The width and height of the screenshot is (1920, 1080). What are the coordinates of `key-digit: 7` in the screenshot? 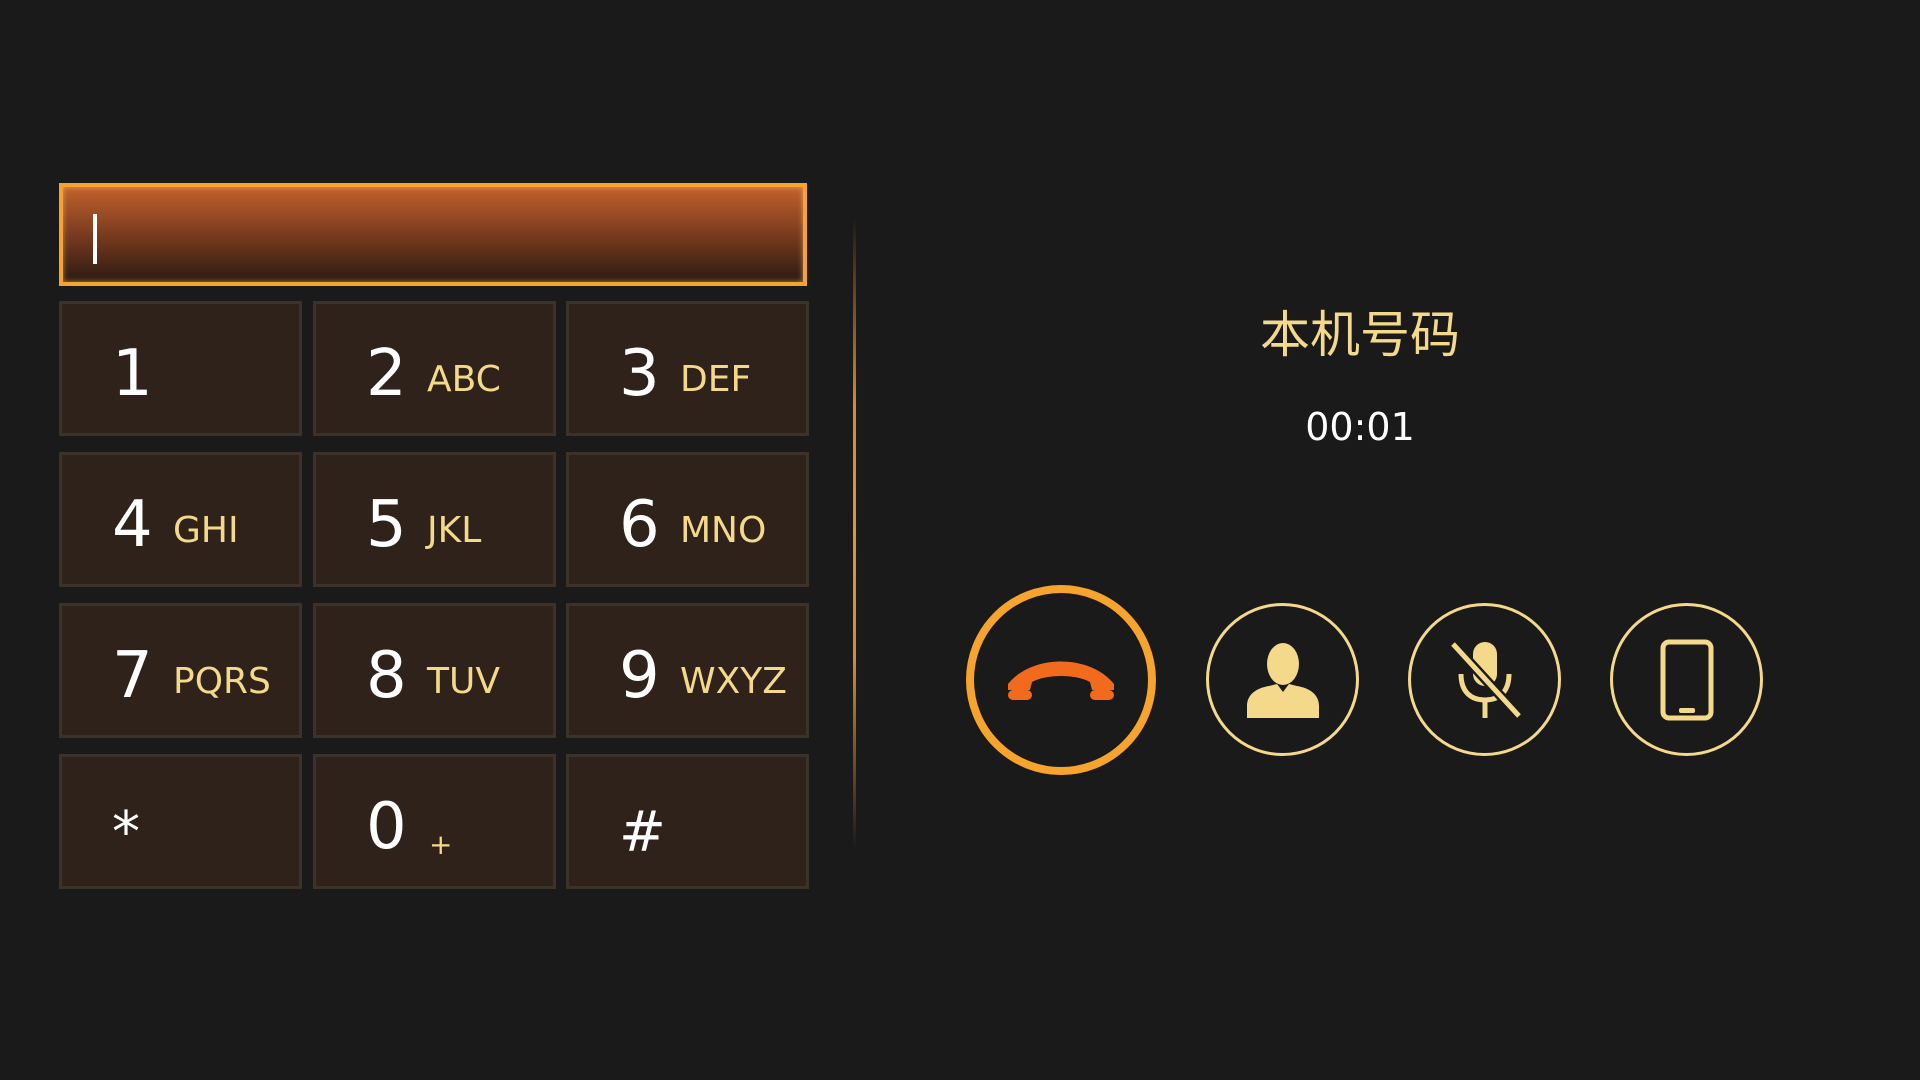 It's located at (132, 676).